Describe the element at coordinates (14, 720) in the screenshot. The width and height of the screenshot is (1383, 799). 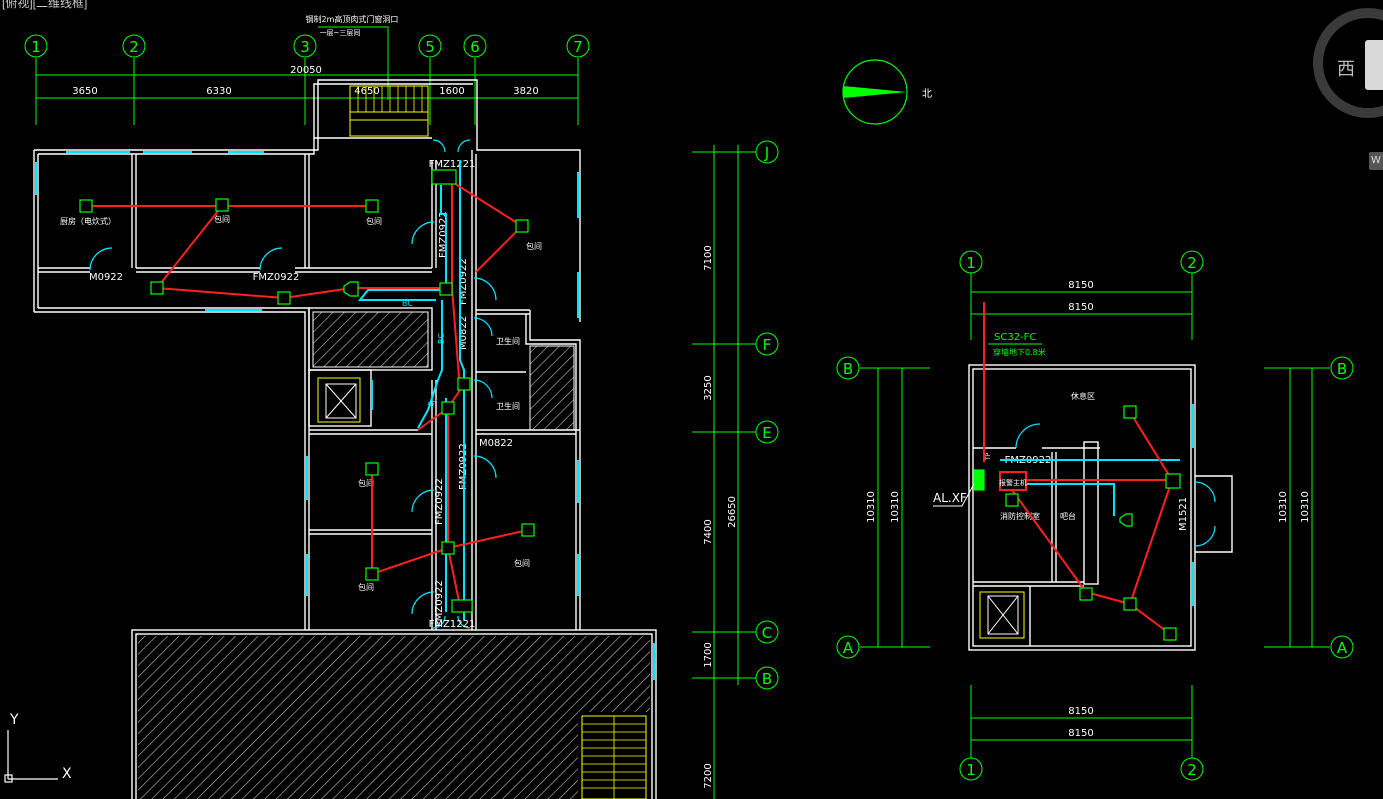
I see `svg-text: Y` at that location.